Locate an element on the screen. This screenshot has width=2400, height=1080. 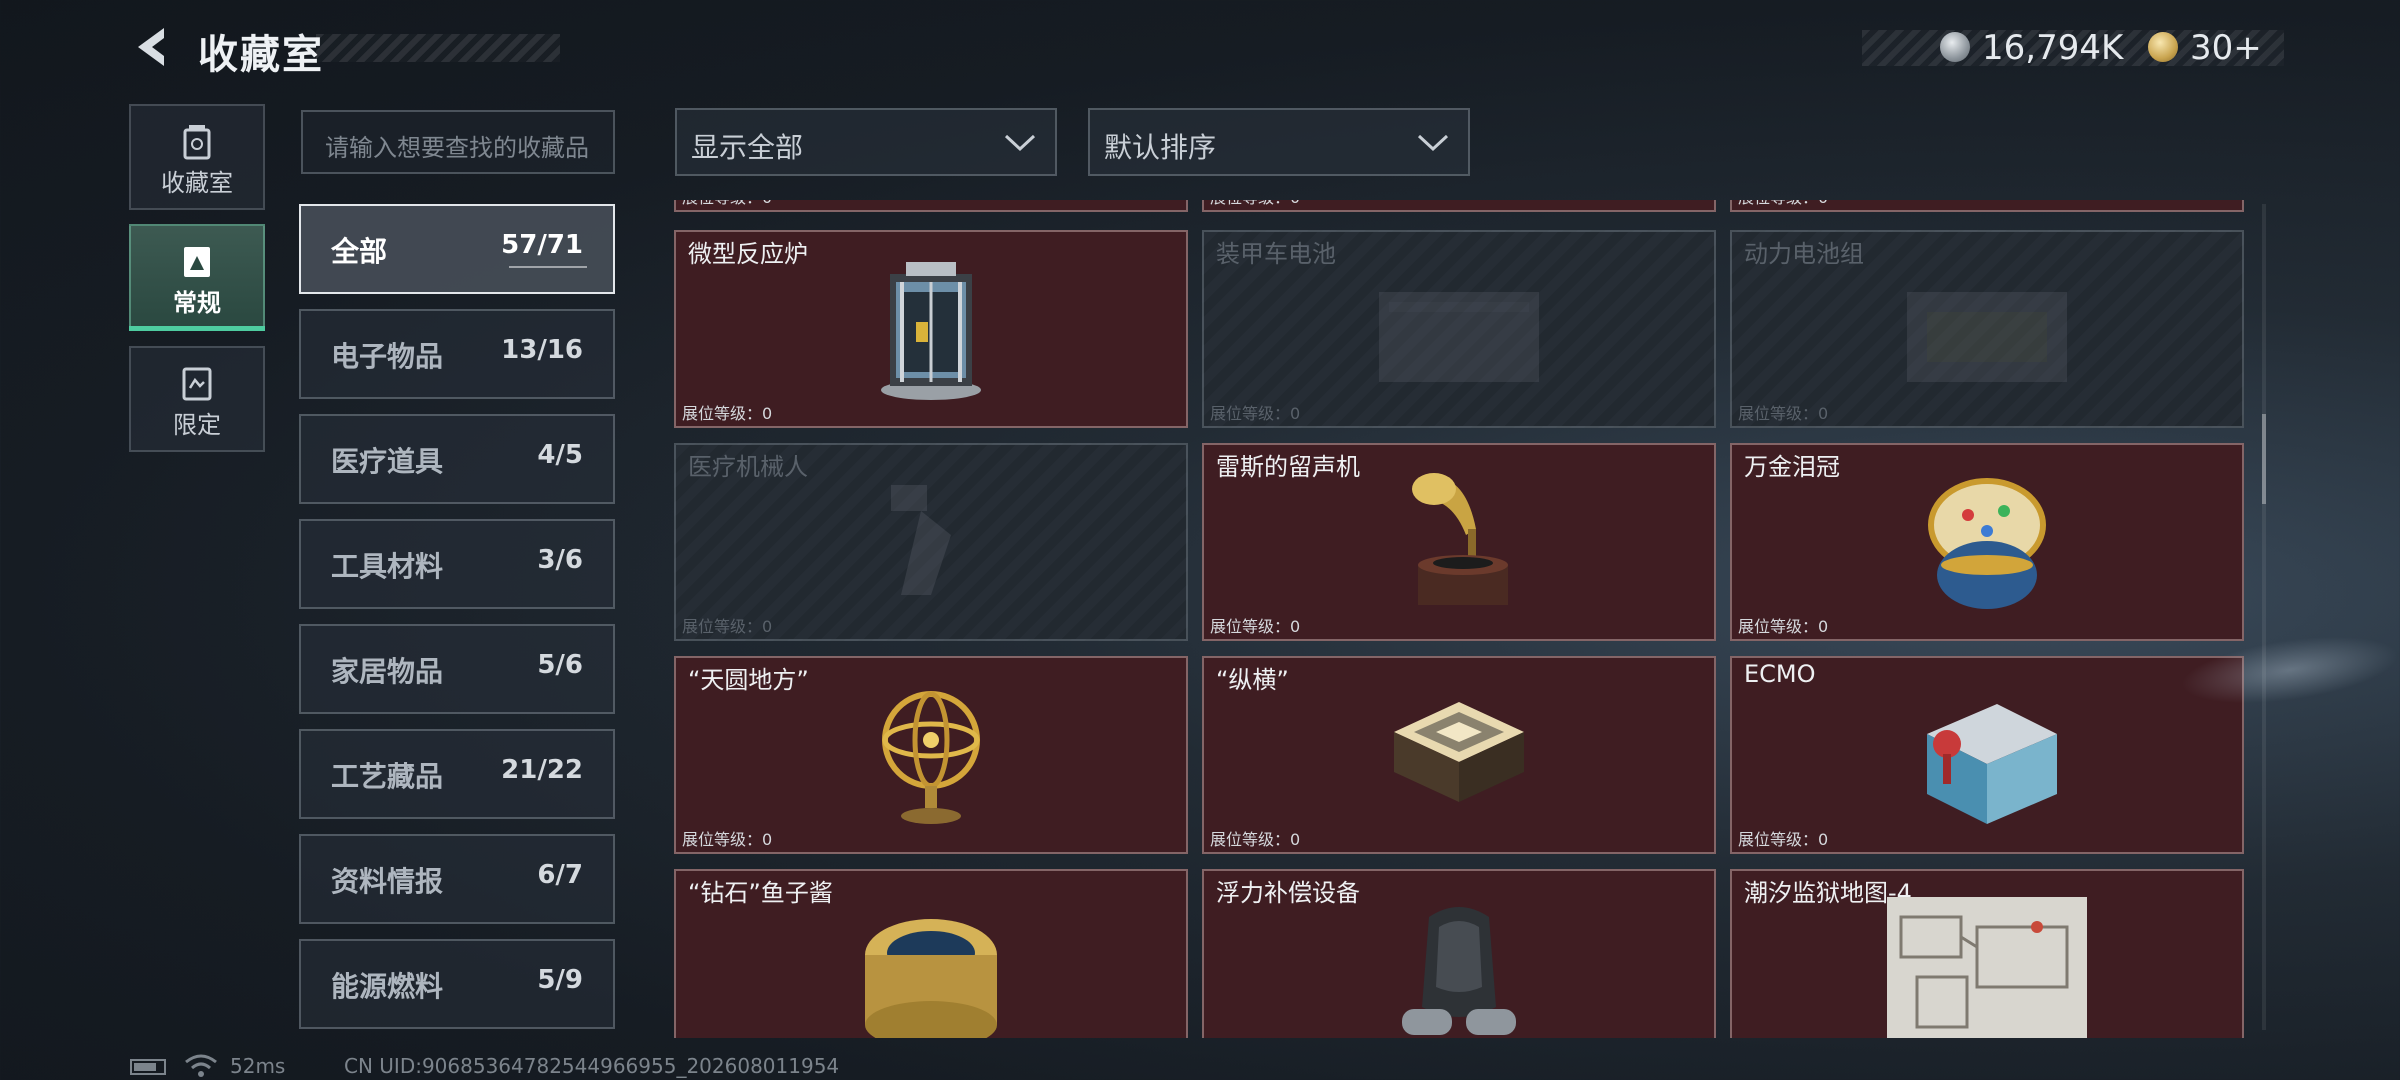
item-card-caviar: “钻石”鱼子酱 is located at coordinates (931, 953).